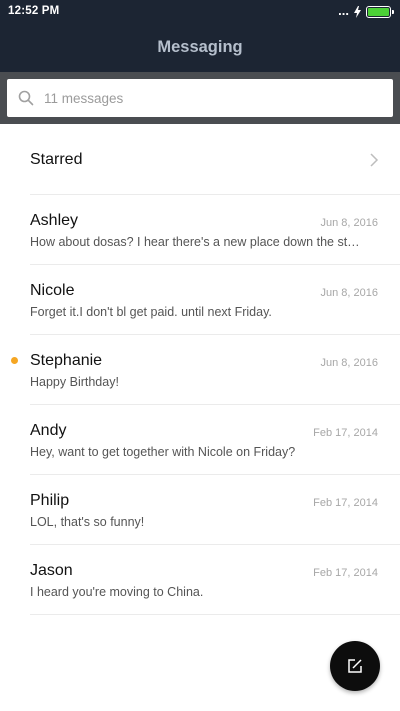 The width and height of the screenshot is (400, 711). What do you see at coordinates (51, 570) in the screenshot?
I see `message-sender: Jason` at bounding box center [51, 570].